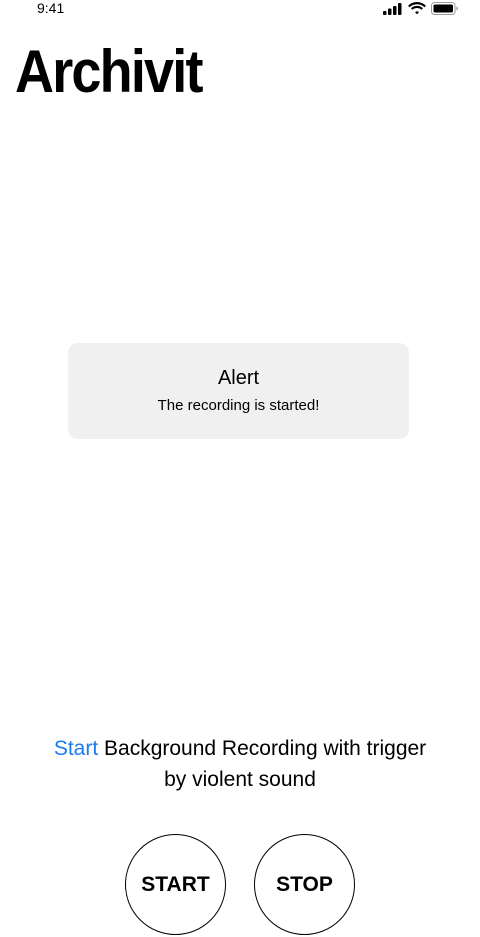 The image size is (480, 937). I want to click on status-icons, so click(421, 8).